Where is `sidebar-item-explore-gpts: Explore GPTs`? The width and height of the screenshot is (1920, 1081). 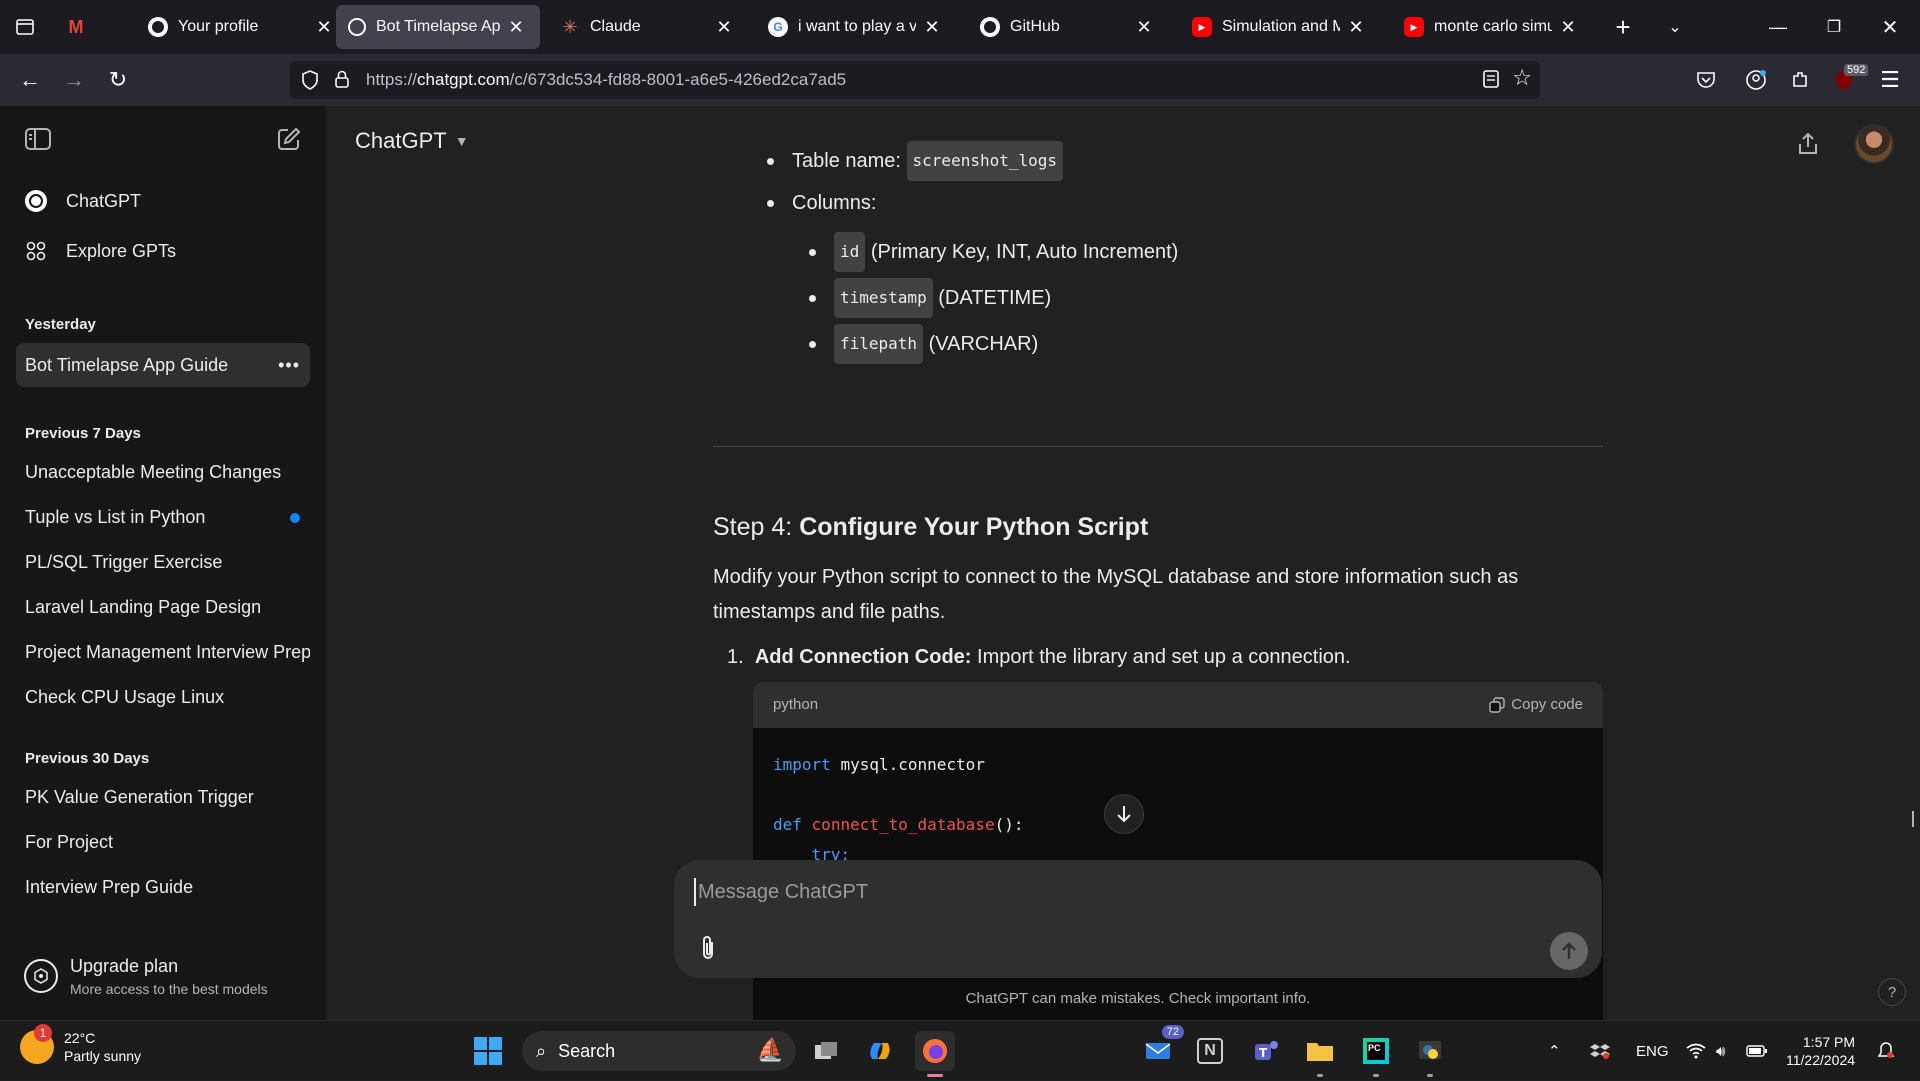
sidebar-item-explore-gpts: Explore GPTs is located at coordinates (163, 251).